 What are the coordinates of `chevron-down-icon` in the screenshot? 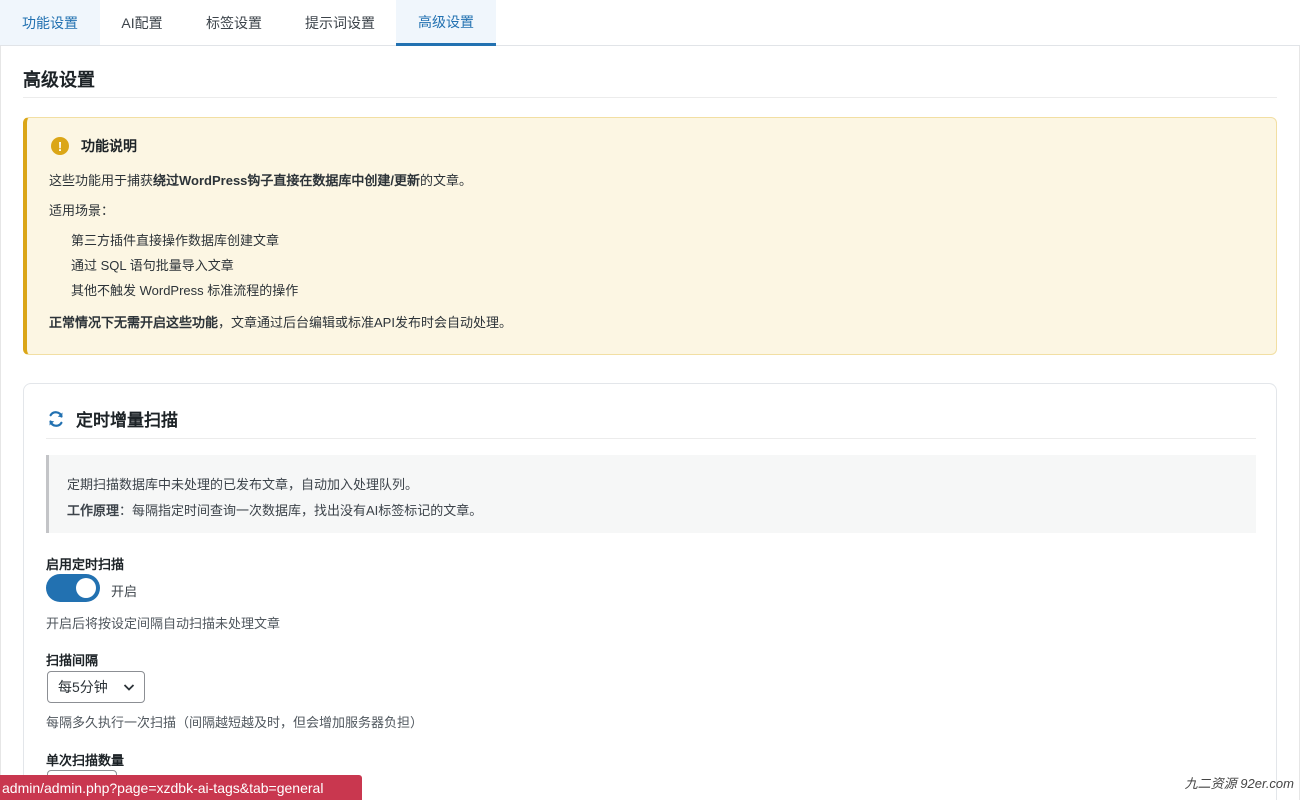 It's located at (129, 687).